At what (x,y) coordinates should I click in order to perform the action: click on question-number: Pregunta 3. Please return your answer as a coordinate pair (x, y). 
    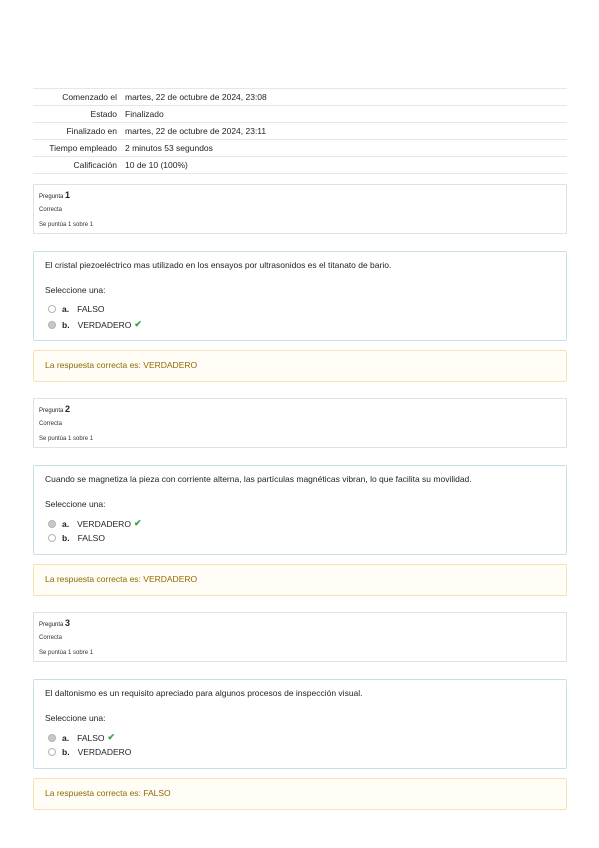
    Looking at the image, I should click on (54, 623).